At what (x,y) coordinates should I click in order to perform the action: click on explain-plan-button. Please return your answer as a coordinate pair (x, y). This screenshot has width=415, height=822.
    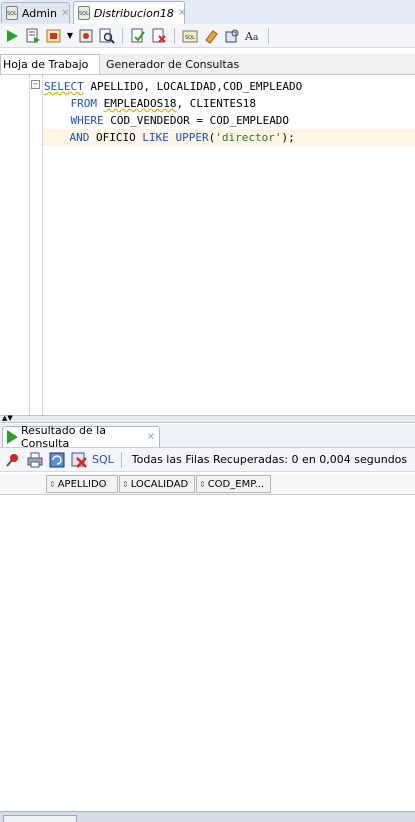
    Looking at the image, I should click on (86, 36).